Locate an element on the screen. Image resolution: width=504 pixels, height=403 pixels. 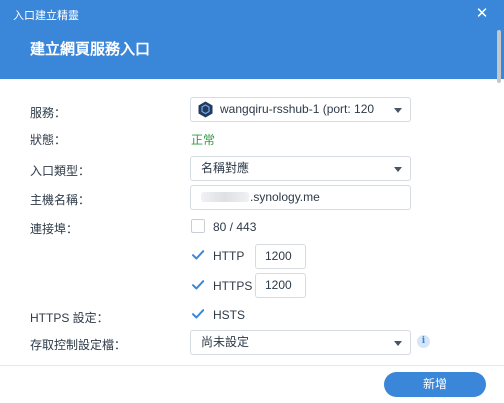
hsts-checkbox is located at coordinates (198, 314).